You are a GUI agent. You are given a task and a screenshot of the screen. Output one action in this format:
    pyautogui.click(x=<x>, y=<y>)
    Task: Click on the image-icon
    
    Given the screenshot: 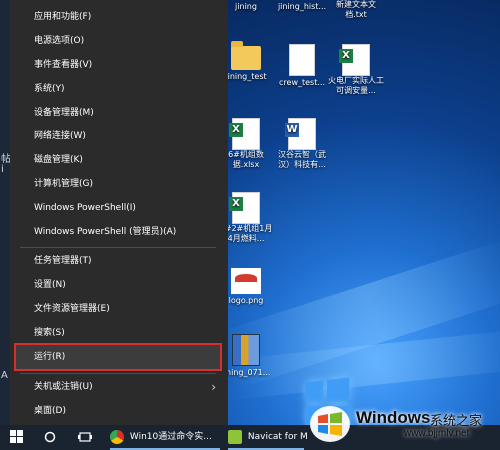 What is the action you would take?
    pyautogui.click(x=246, y=281)
    